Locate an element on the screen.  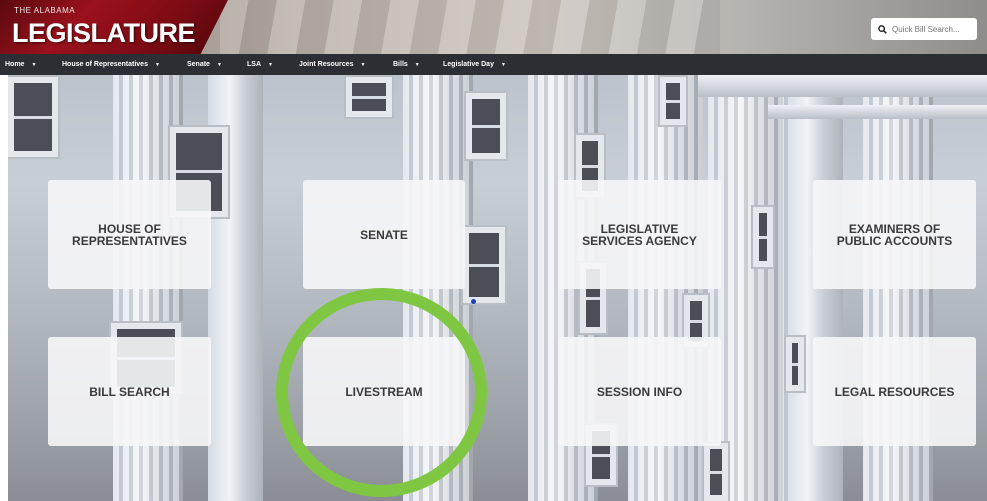
tile-label: SENATE is located at coordinates (384, 234).